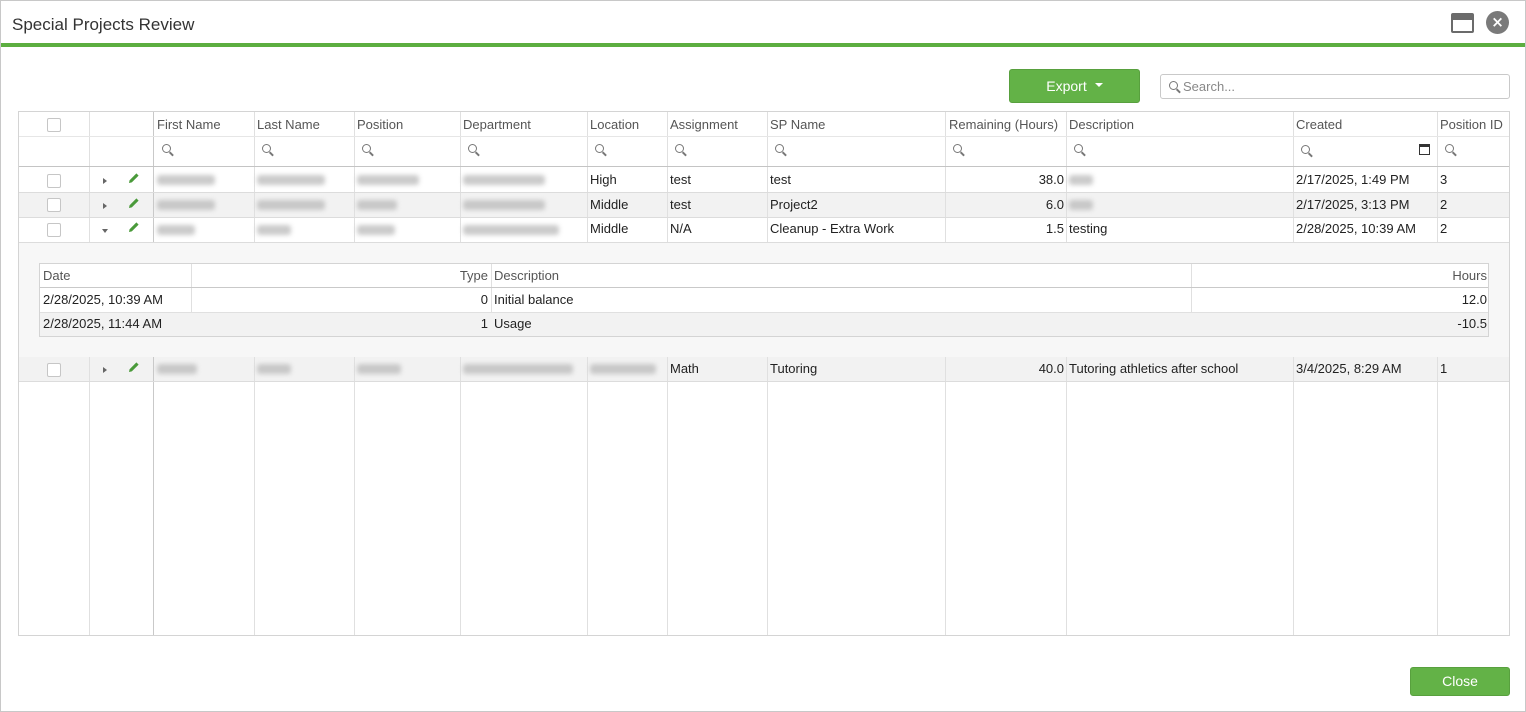 This screenshot has height=712, width=1526. What do you see at coordinates (681, 228) in the screenshot?
I see `cell-assignment: N/A` at bounding box center [681, 228].